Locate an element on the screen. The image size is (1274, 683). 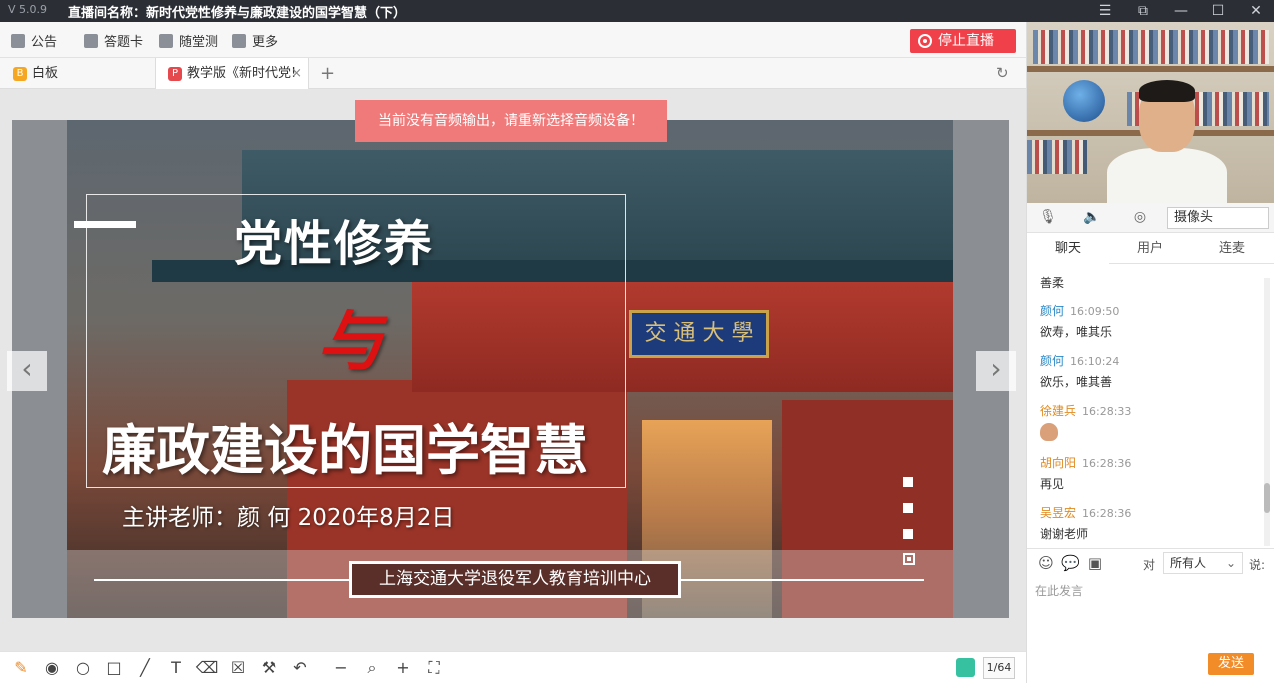
stop-live-button: 停止直播 is located at coordinates (963, 41).